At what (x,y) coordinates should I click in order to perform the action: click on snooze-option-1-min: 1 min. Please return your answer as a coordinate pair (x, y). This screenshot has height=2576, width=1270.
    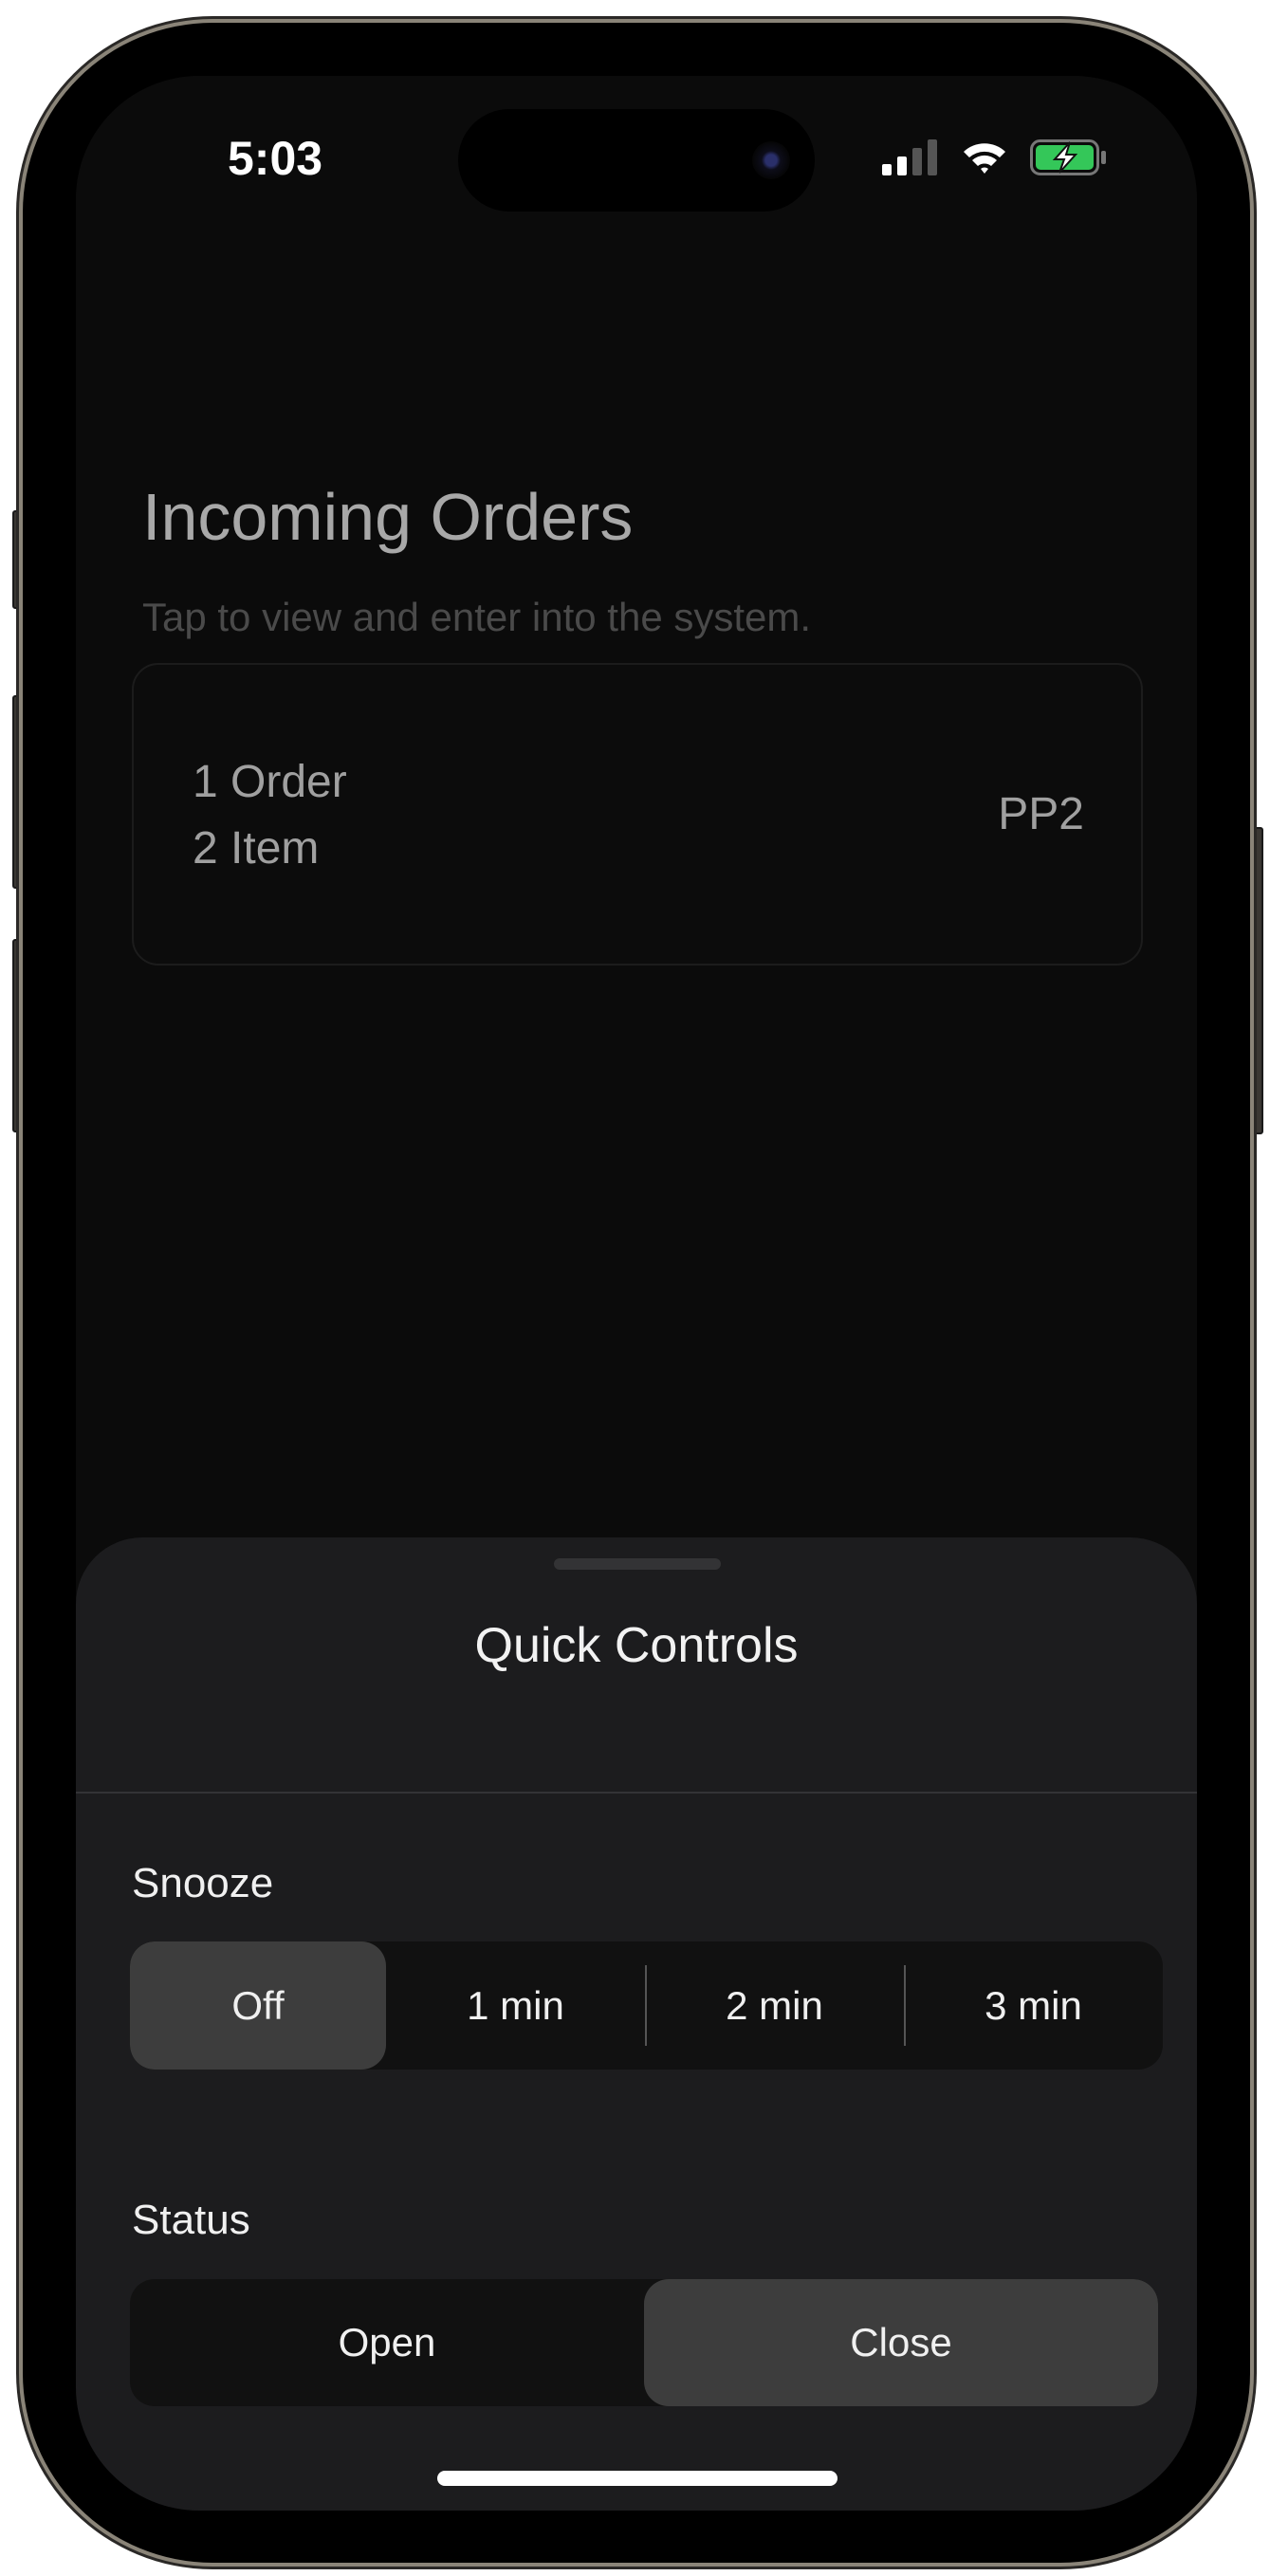
    Looking at the image, I should click on (515, 2005).